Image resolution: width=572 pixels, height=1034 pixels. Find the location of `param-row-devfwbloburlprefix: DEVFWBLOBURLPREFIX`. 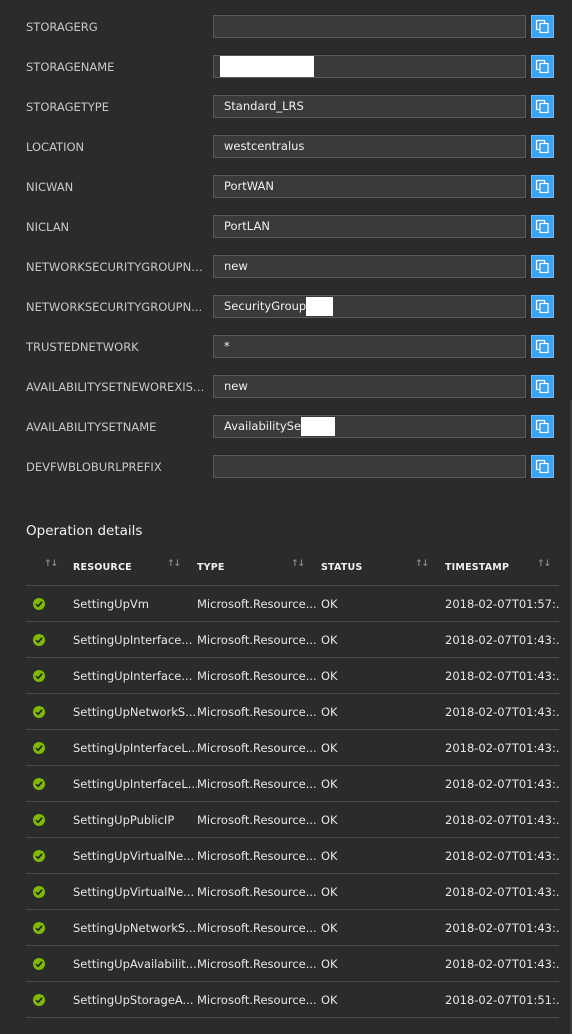

param-row-devfwbloburlprefix: DEVFWBLOBURLPREFIX is located at coordinates (286, 467).